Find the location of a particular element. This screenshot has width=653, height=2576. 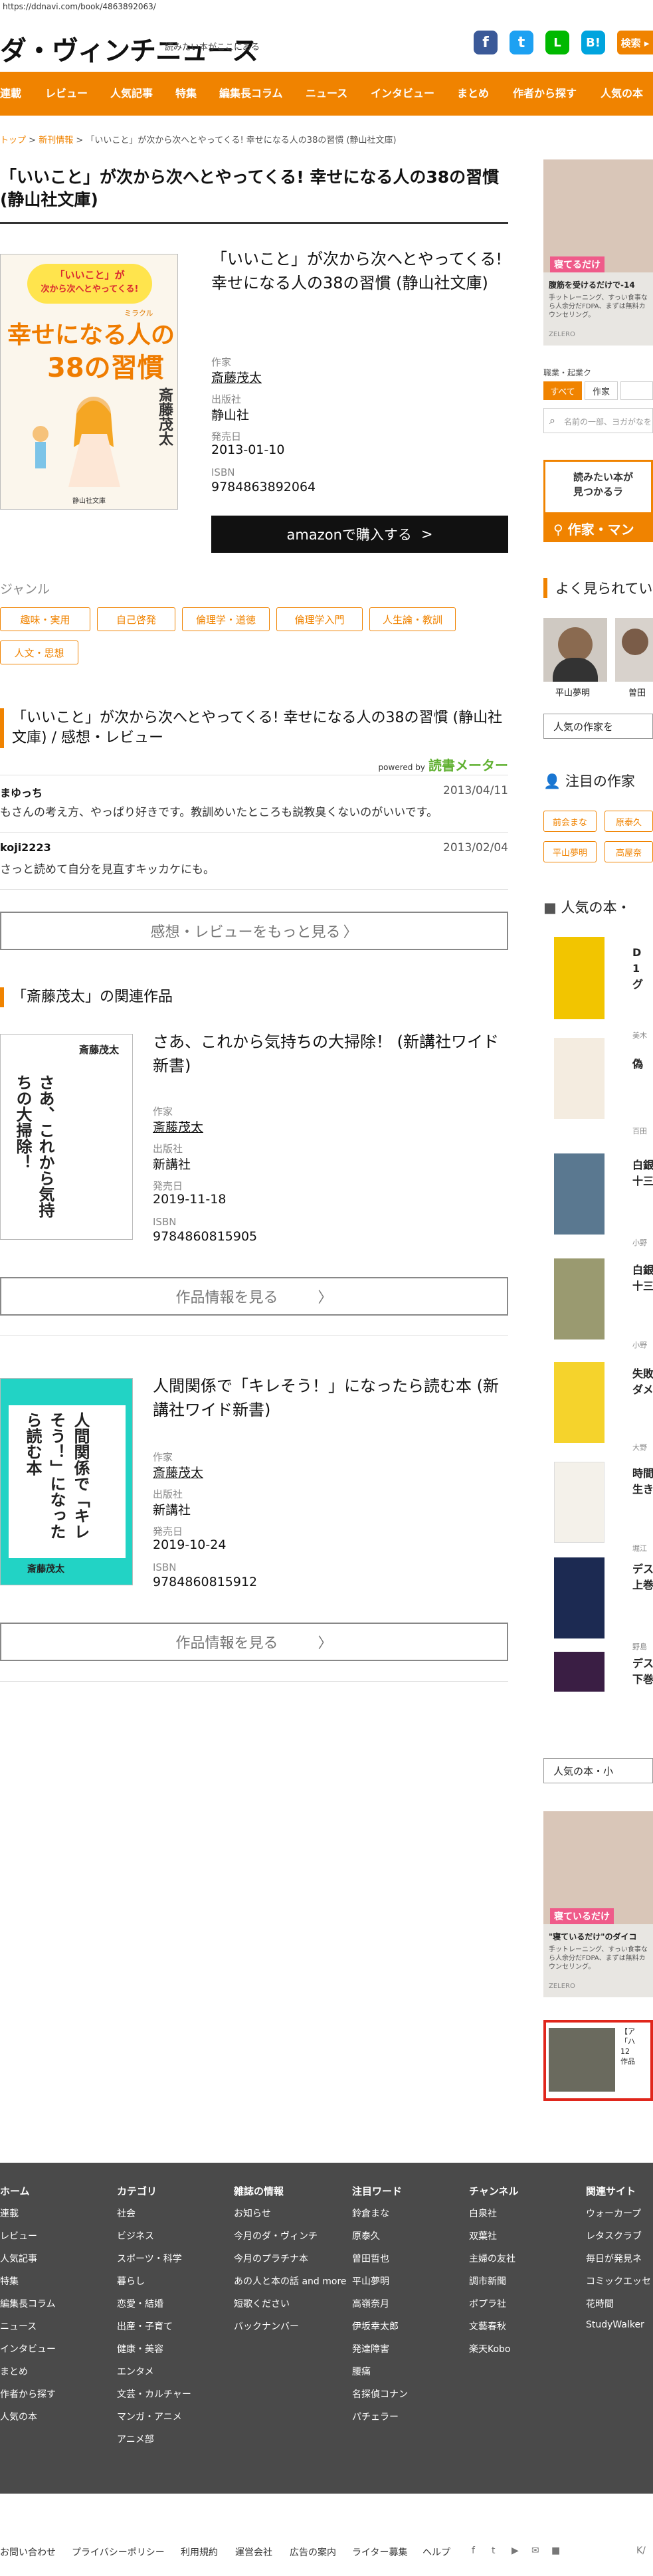

footer-heading: カテゴリ is located at coordinates (137, 2191).